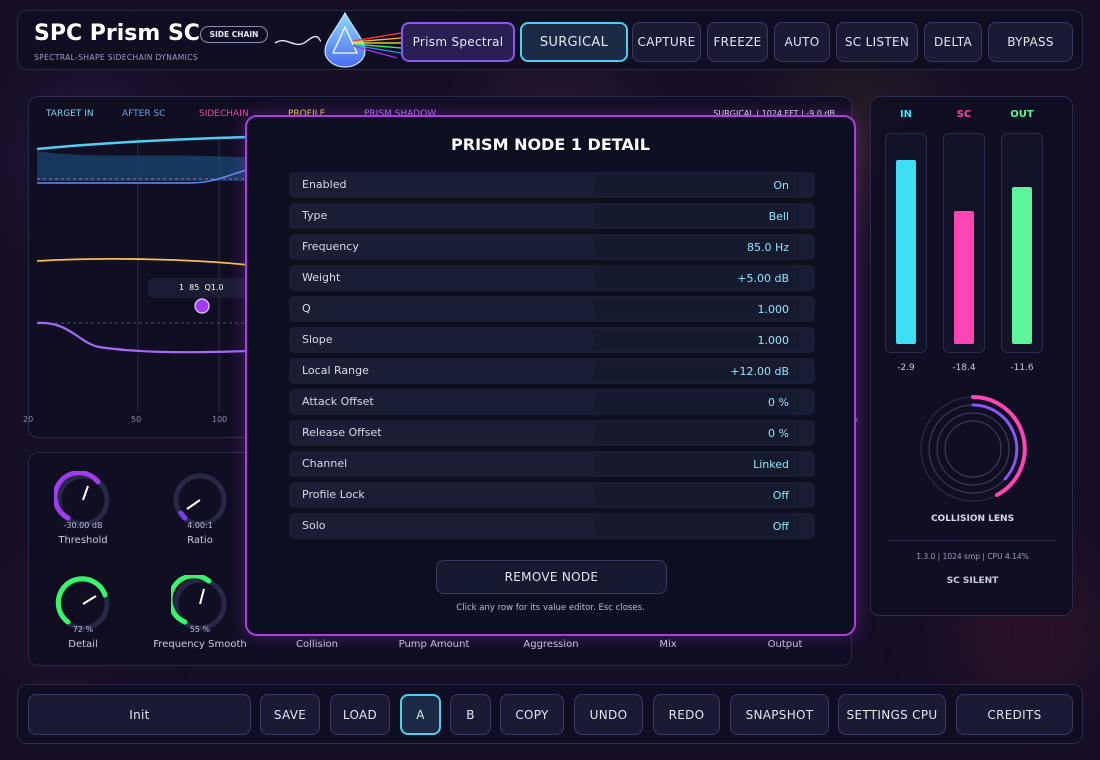 The width and height of the screenshot is (1100, 760). Describe the element at coordinates (314, 525) in the screenshot. I see `detail-row-key: Solo` at that location.